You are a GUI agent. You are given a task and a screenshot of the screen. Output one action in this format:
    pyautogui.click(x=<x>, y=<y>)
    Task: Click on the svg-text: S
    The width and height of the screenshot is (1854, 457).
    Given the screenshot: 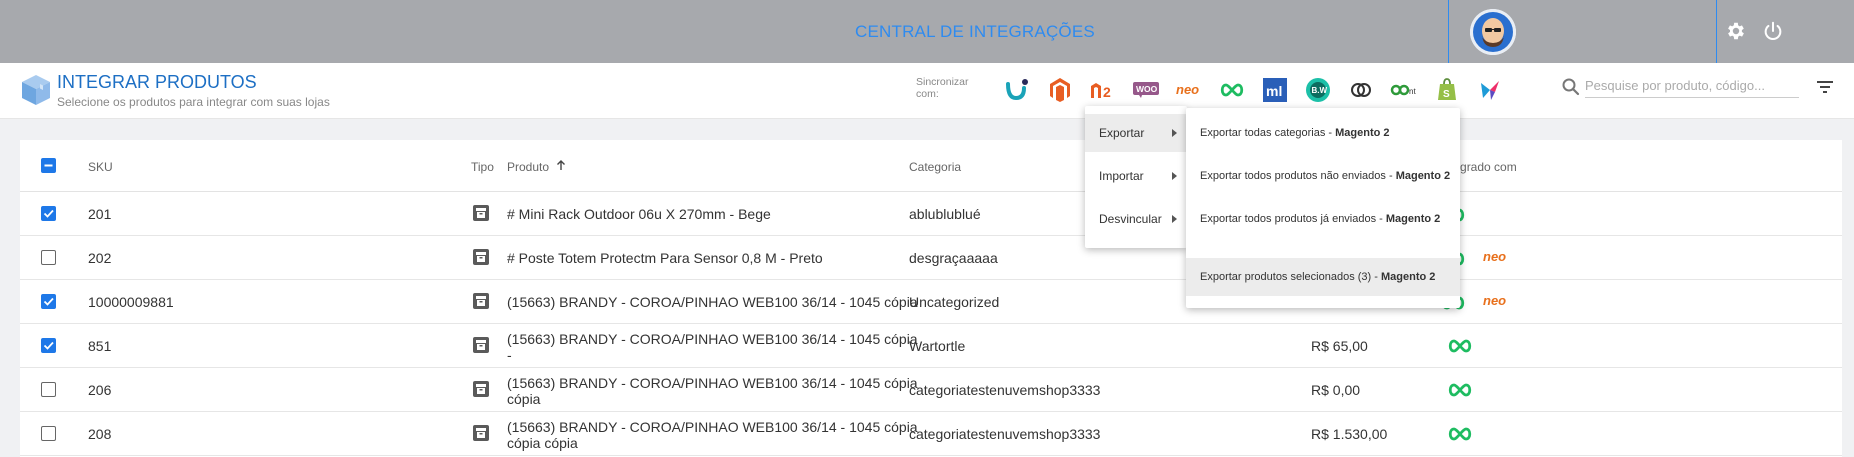 What is the action you would take?
    pyautogui.click(x=1446, y=94)
    